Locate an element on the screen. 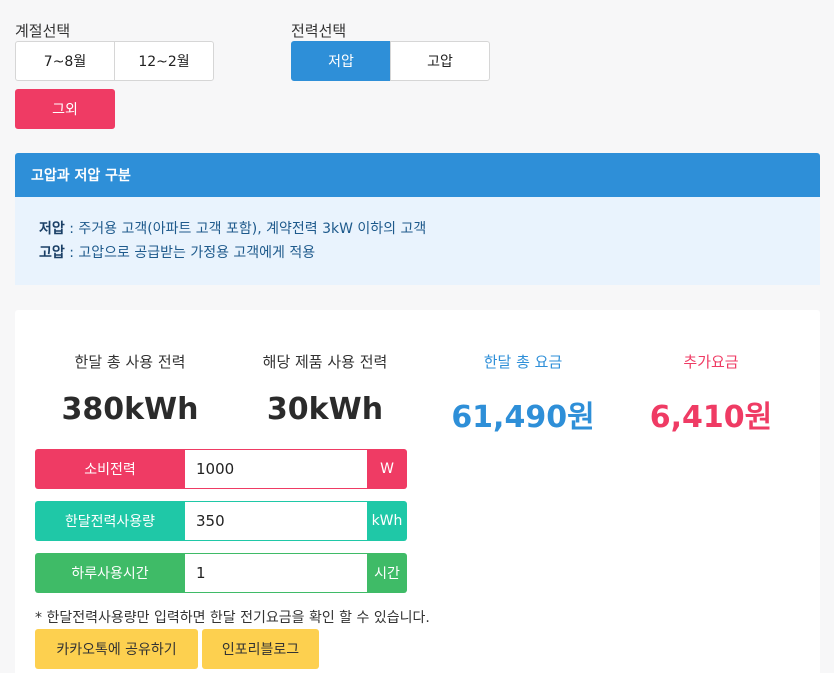  monthly-usage-label: 한달전력사용량 is located at coordinates (110, 521).